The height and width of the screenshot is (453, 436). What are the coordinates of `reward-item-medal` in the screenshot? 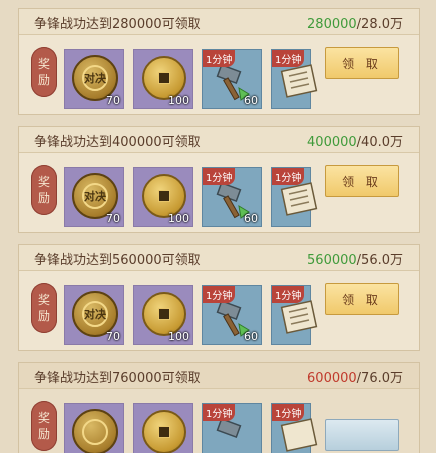 It's located at (94, 428).